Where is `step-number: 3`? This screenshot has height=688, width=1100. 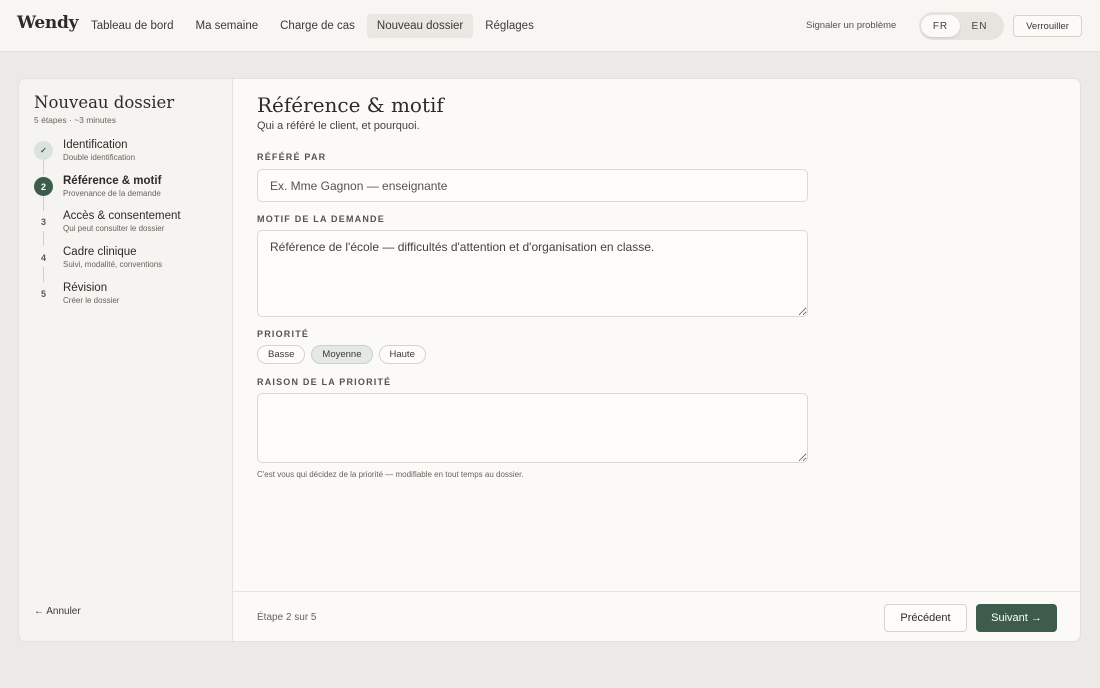
step-number: 3 is located at coordinates (43, 221).